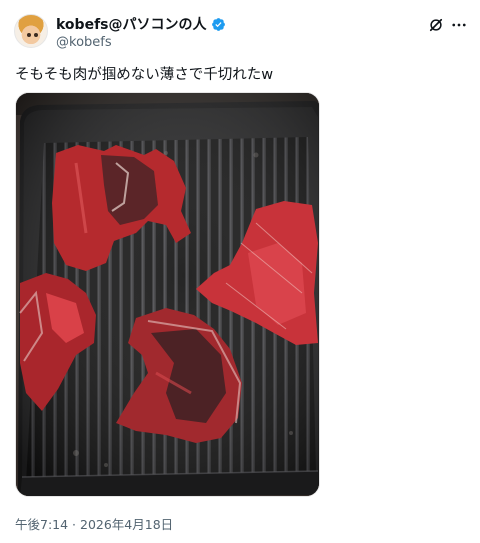  Describe the element at coordinates (131, 24) in the screenshot. I see `author-display-name: kobefs@パソコンの人` at that location.